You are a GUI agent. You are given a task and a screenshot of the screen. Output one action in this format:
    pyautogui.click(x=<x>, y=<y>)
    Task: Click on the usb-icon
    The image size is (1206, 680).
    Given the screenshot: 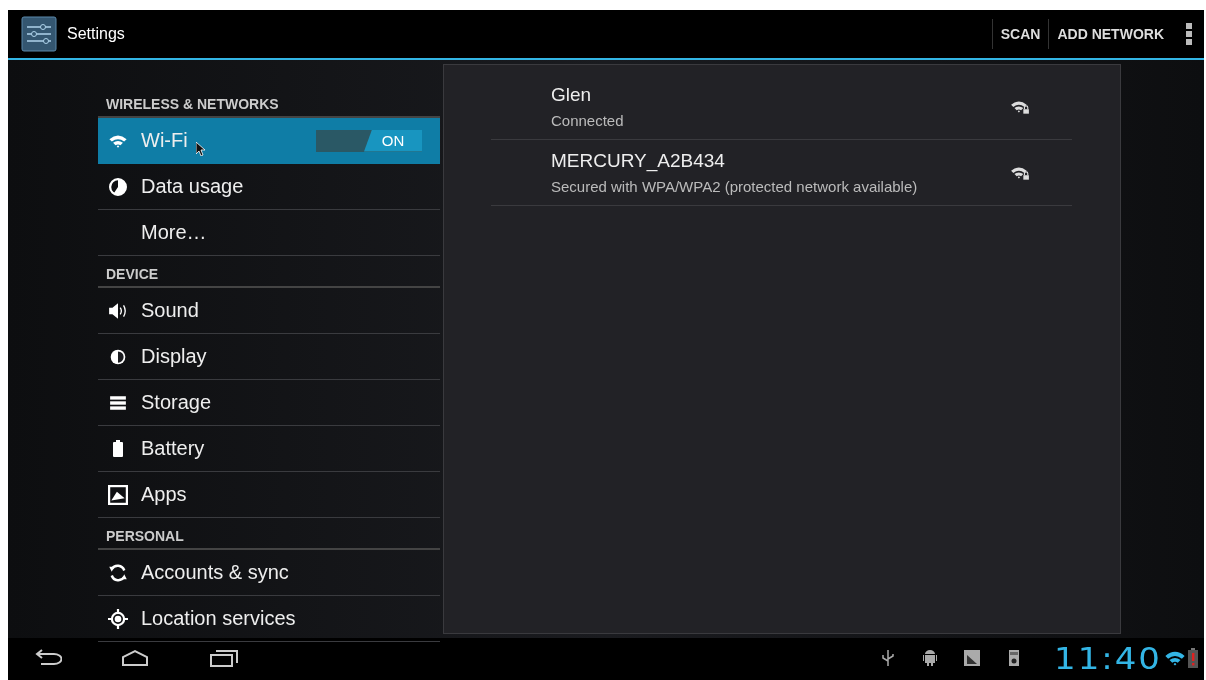 What is the action you would take?
    pyautogui.click(x=888, y=658)
    